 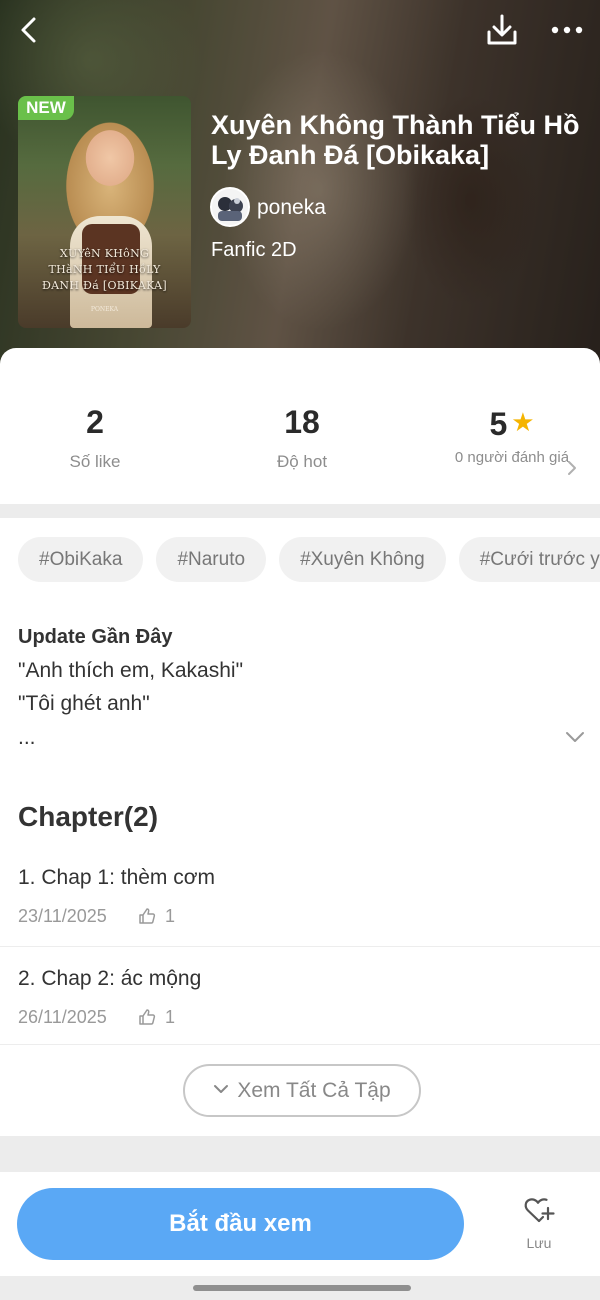 I want to click on hot-label: Độ hot, so click(x=302, y=461).